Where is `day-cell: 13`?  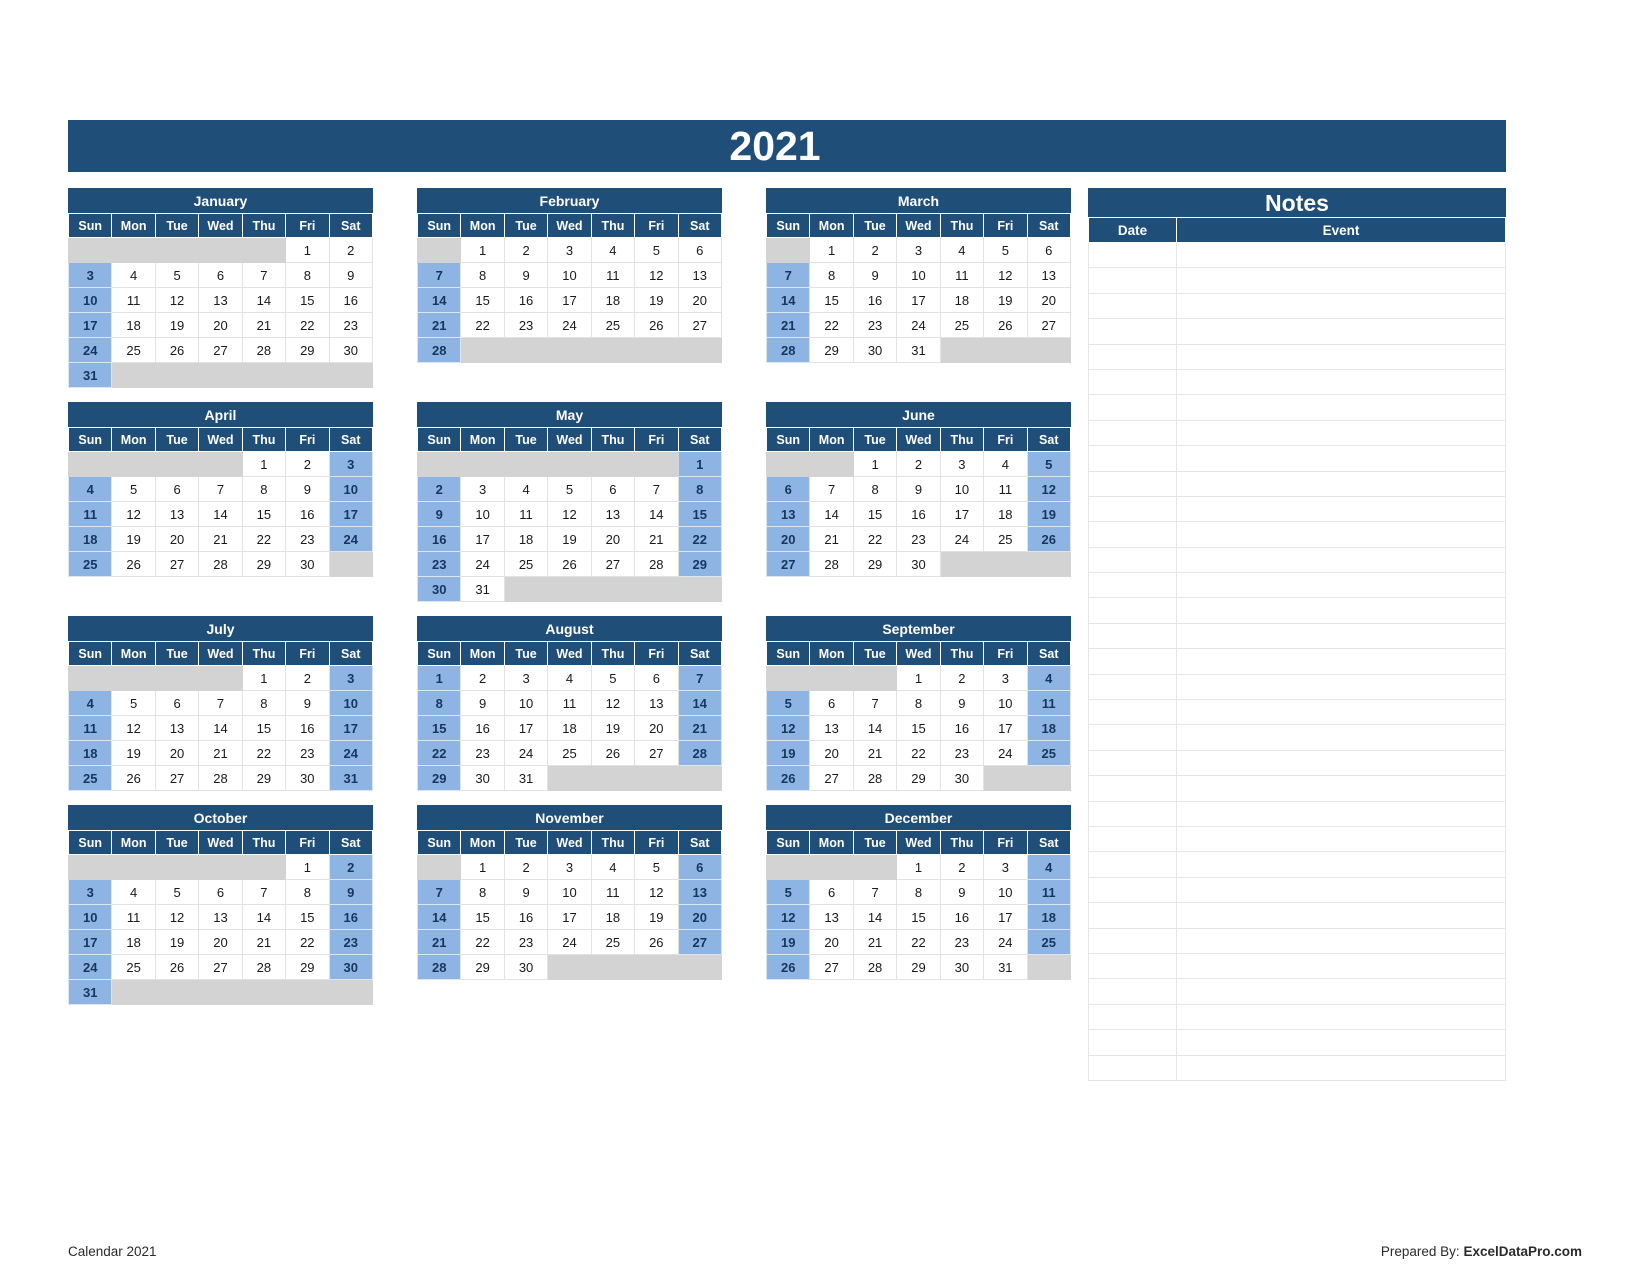
day-cell: 13 is located at coordinates (700, 275).